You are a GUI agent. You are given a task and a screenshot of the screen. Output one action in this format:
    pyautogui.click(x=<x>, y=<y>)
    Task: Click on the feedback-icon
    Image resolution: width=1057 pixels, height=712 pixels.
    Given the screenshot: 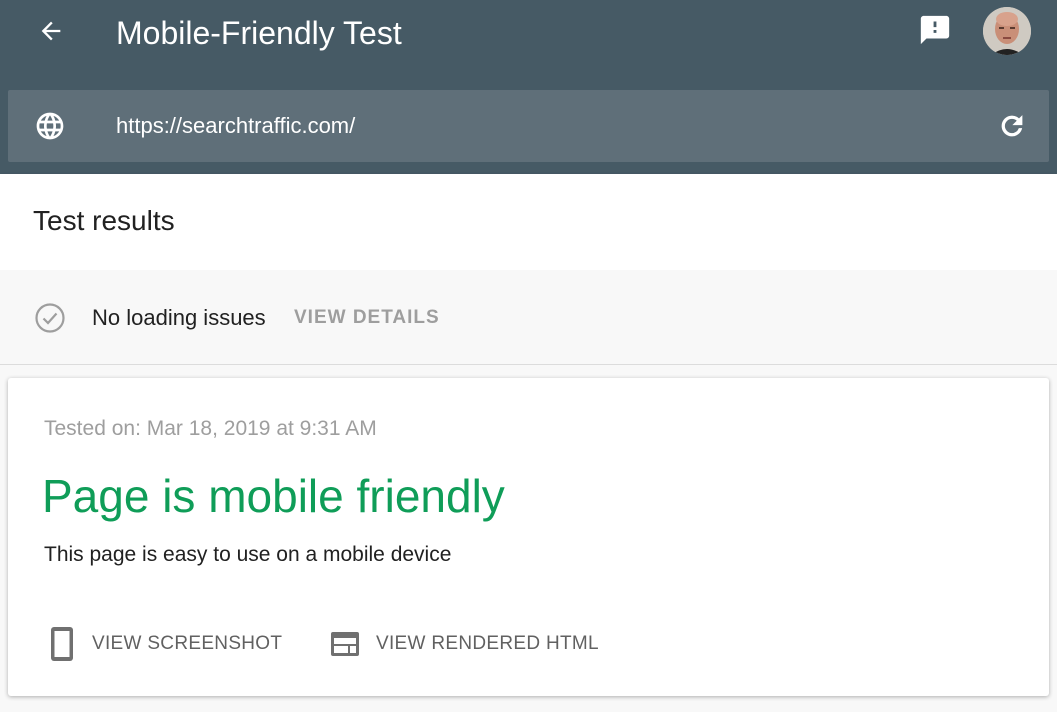 What is the action you would take?
    pyautogui.click(x=935, y=30)
    